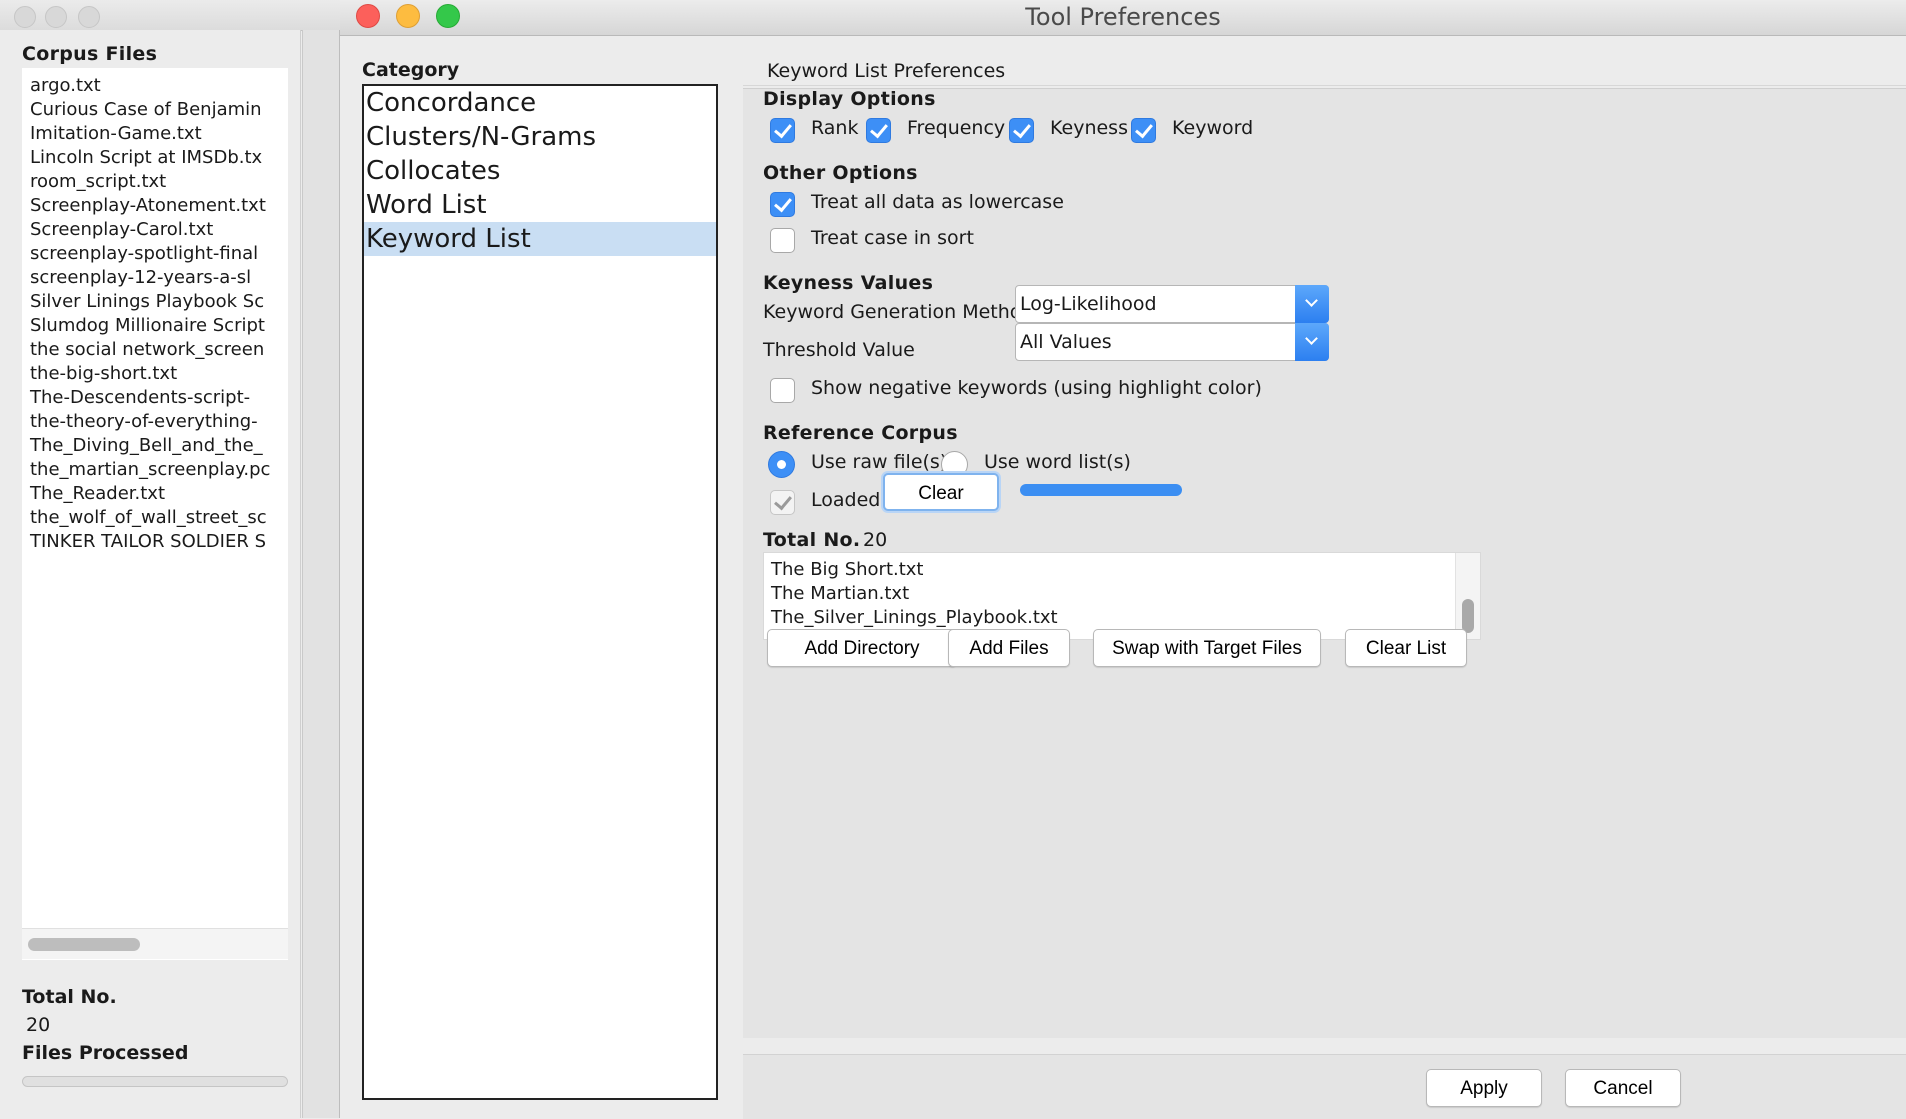 Image resolution: width=1906 pixels, height=1119 pixels. I want to click on generation-method-label: Keyword Generation Method, so click(898, 312).